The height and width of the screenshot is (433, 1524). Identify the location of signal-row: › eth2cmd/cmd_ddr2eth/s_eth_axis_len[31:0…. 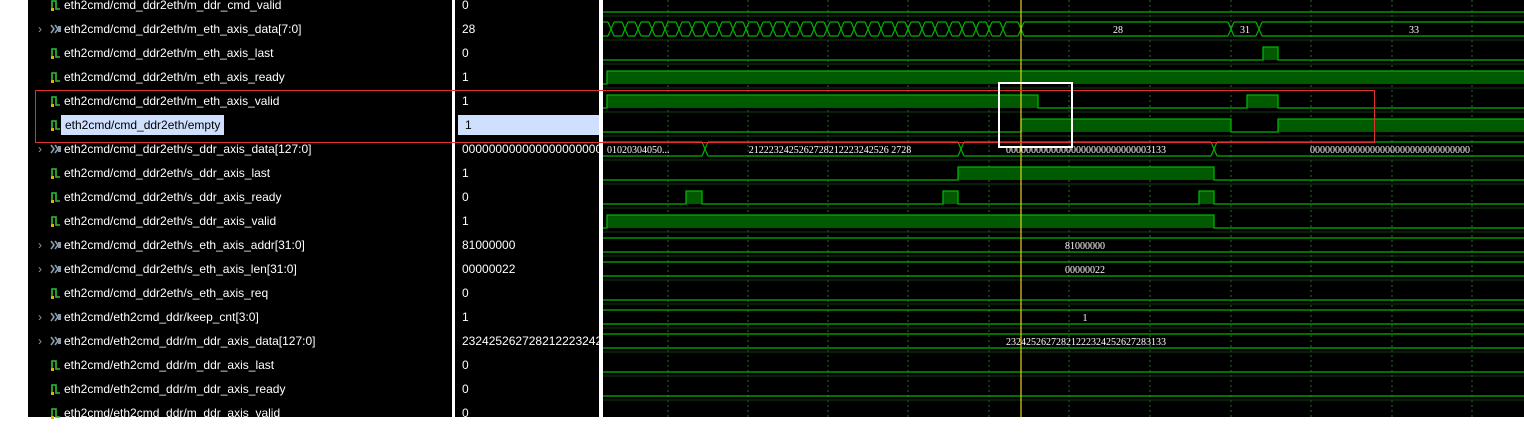
(240, 269).